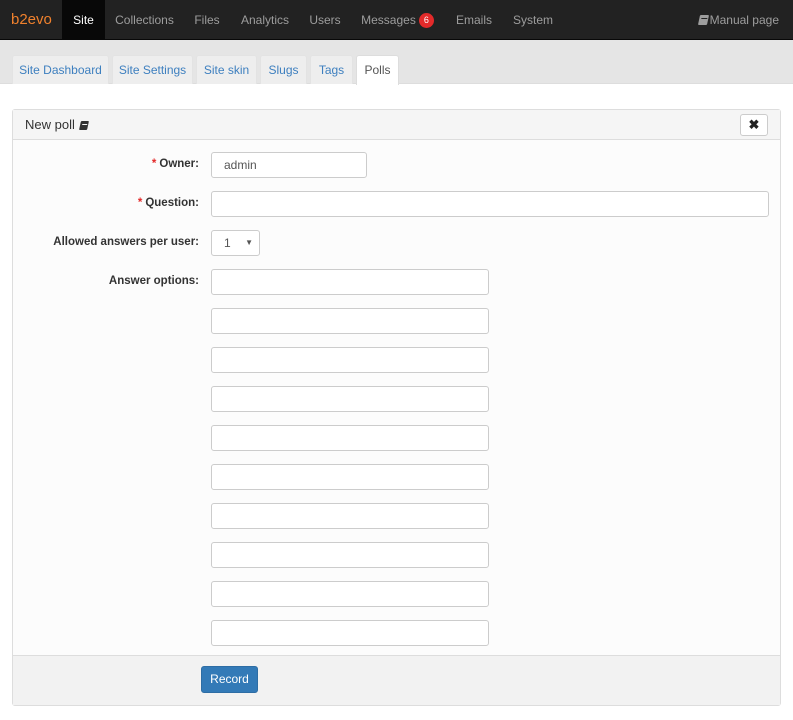 This screenshot has height=720, width=793. Describe the element at coordinates (229, 679) in the screenshot. I see `record-button: Record` at that location.